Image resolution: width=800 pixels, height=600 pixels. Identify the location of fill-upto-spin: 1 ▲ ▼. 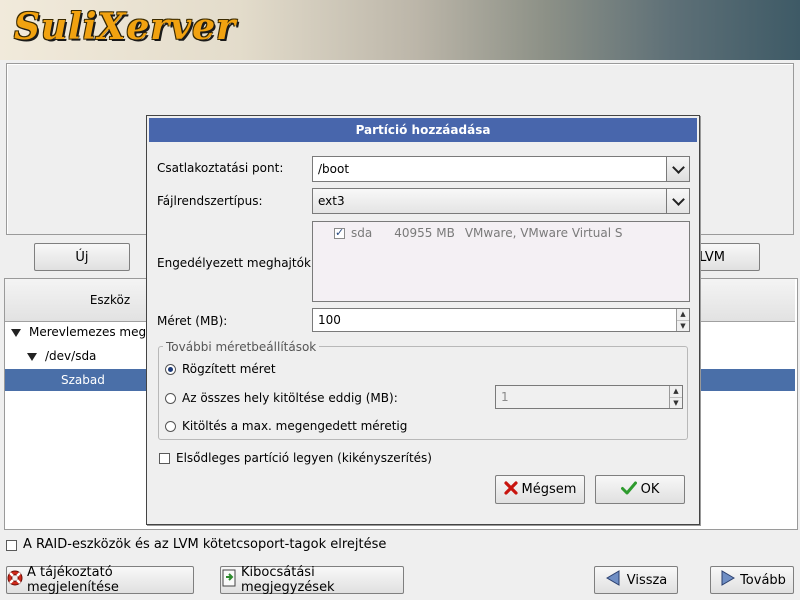
(589, 397).